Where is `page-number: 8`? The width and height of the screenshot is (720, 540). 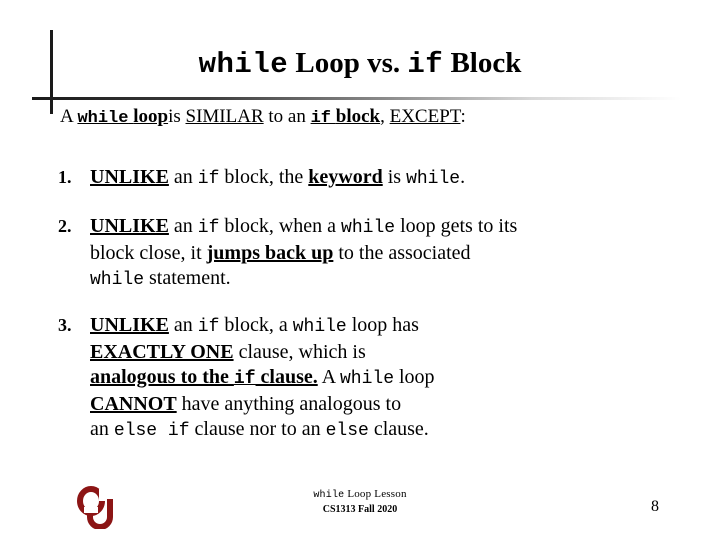
page-number: 8 is located at coordinates (655, 506).